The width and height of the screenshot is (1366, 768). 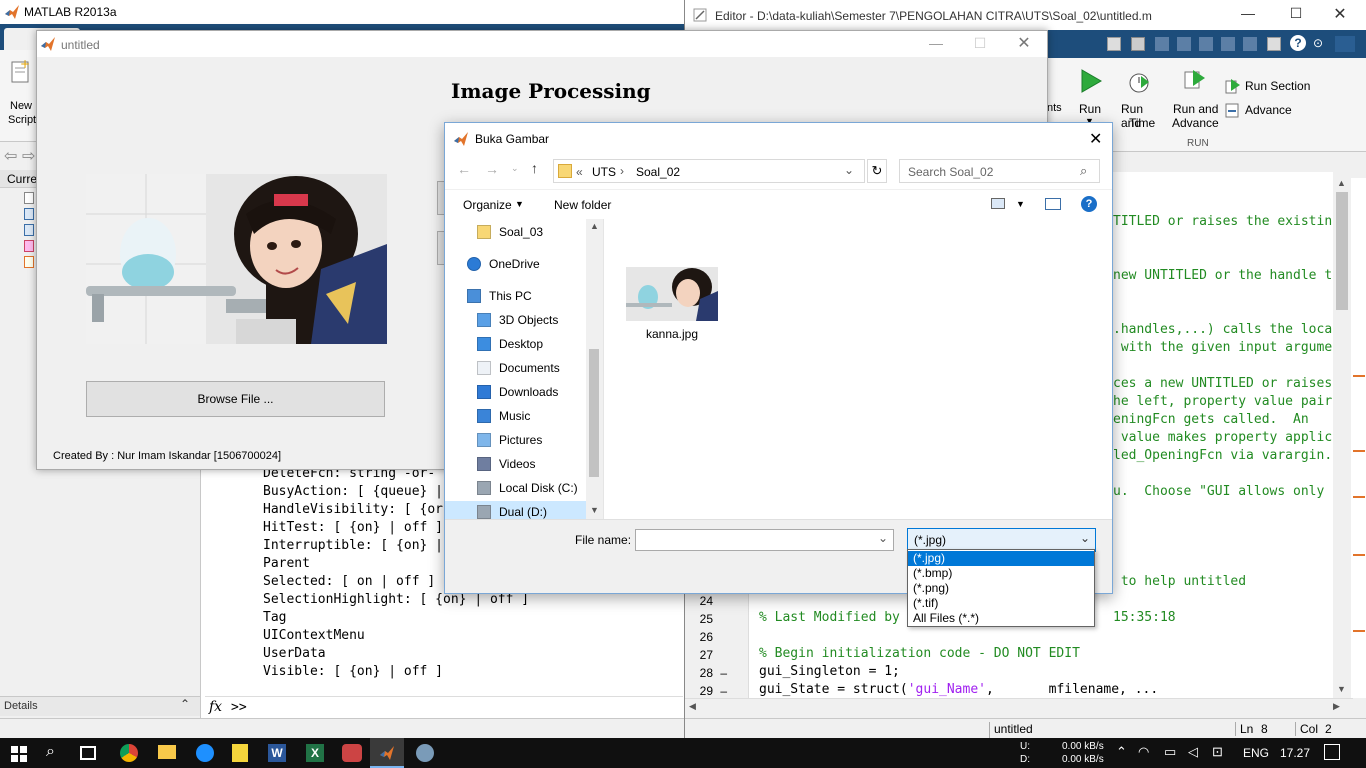 What do you see at coordinates (21, 91) in the screenshot?
I see `new-script-button: + New Script` at bounding box center [21, 91].